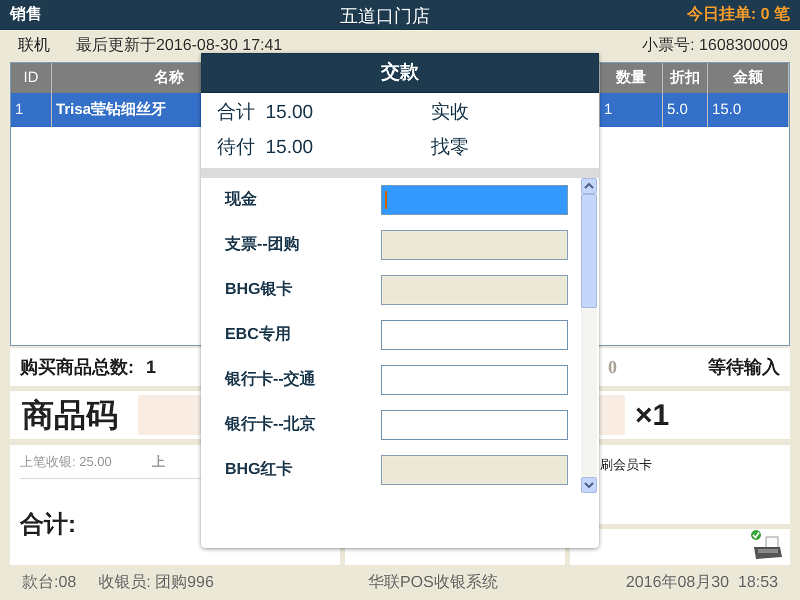 The width and height of the screenshot is (800, 600). Describe the element at coordinates (738, 14) in the screenshot. I see `pending-orders: 今日挂单: 0 笔` at that location.